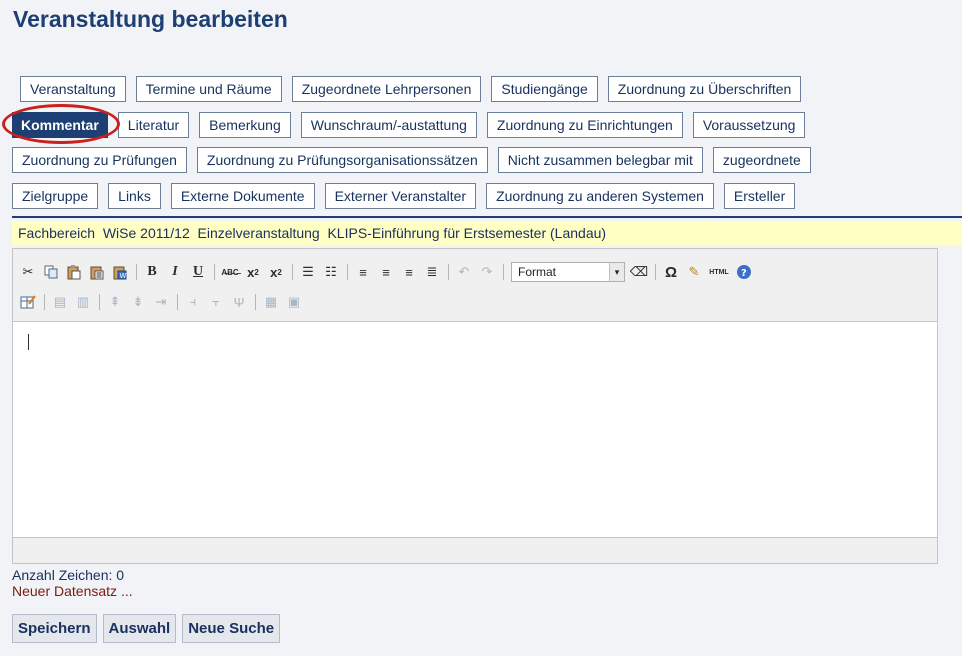 This screenshot has height=656, width=968. Describe the element at coordinates (639, 272) in the screenshot. I see `eraser-icon: ⌫` at that location.